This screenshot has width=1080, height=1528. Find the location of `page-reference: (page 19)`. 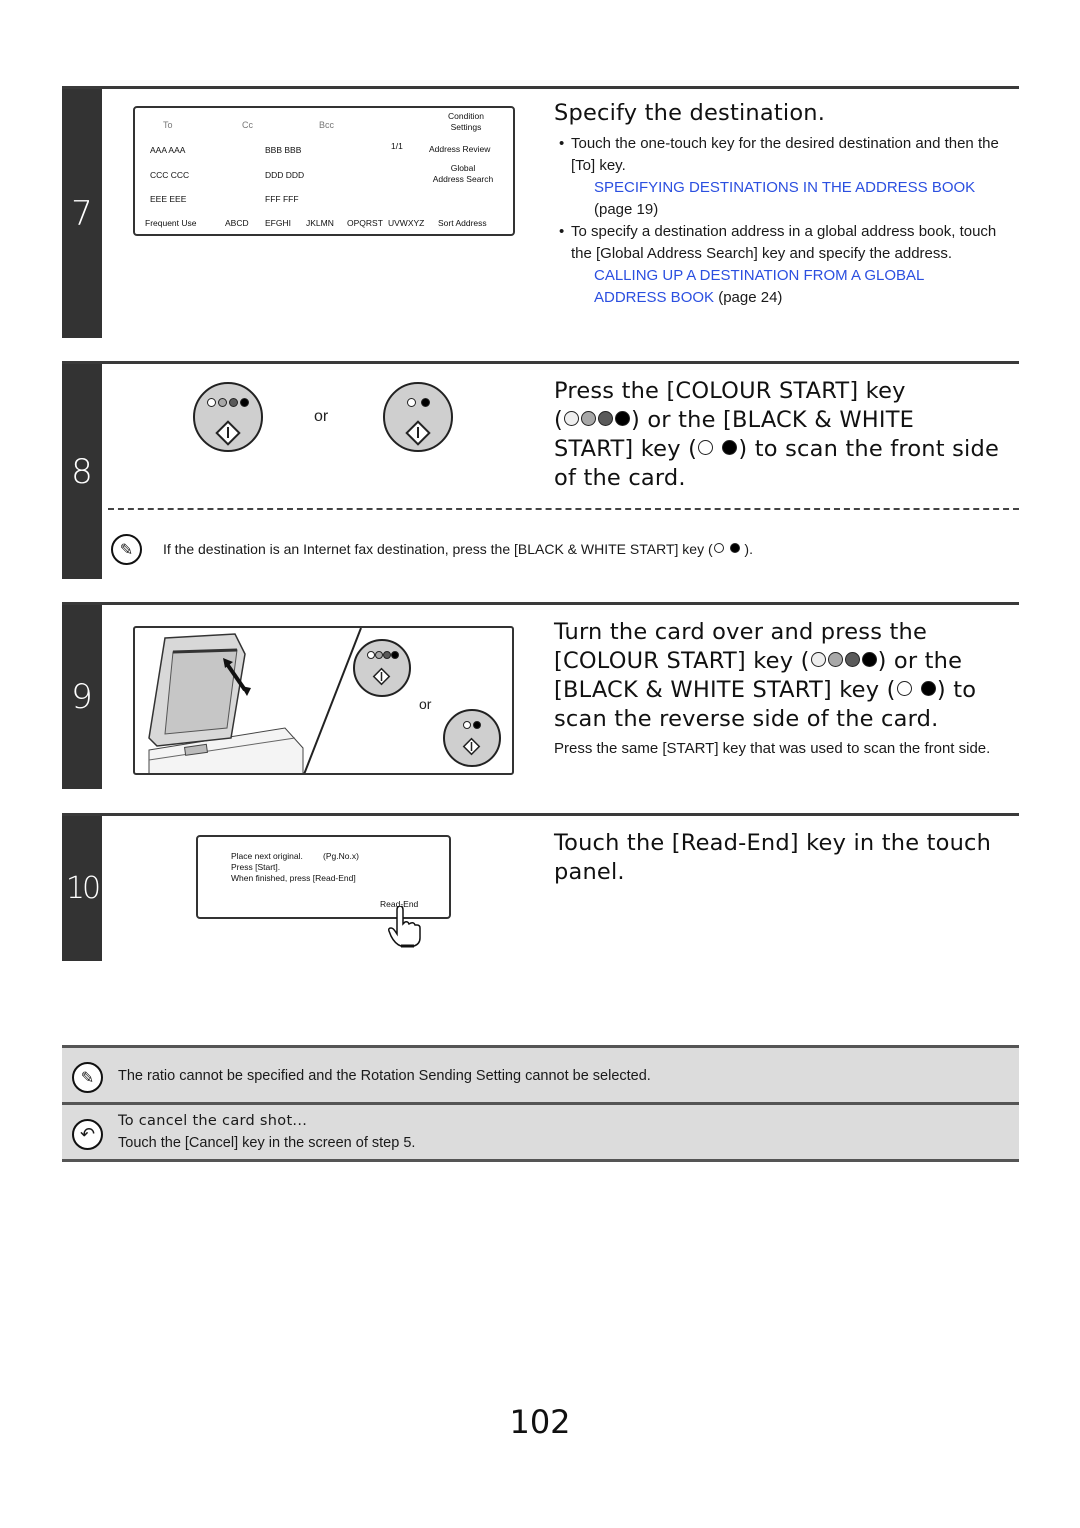

page-reference: (page 19) is located at coordinates (626, 209).